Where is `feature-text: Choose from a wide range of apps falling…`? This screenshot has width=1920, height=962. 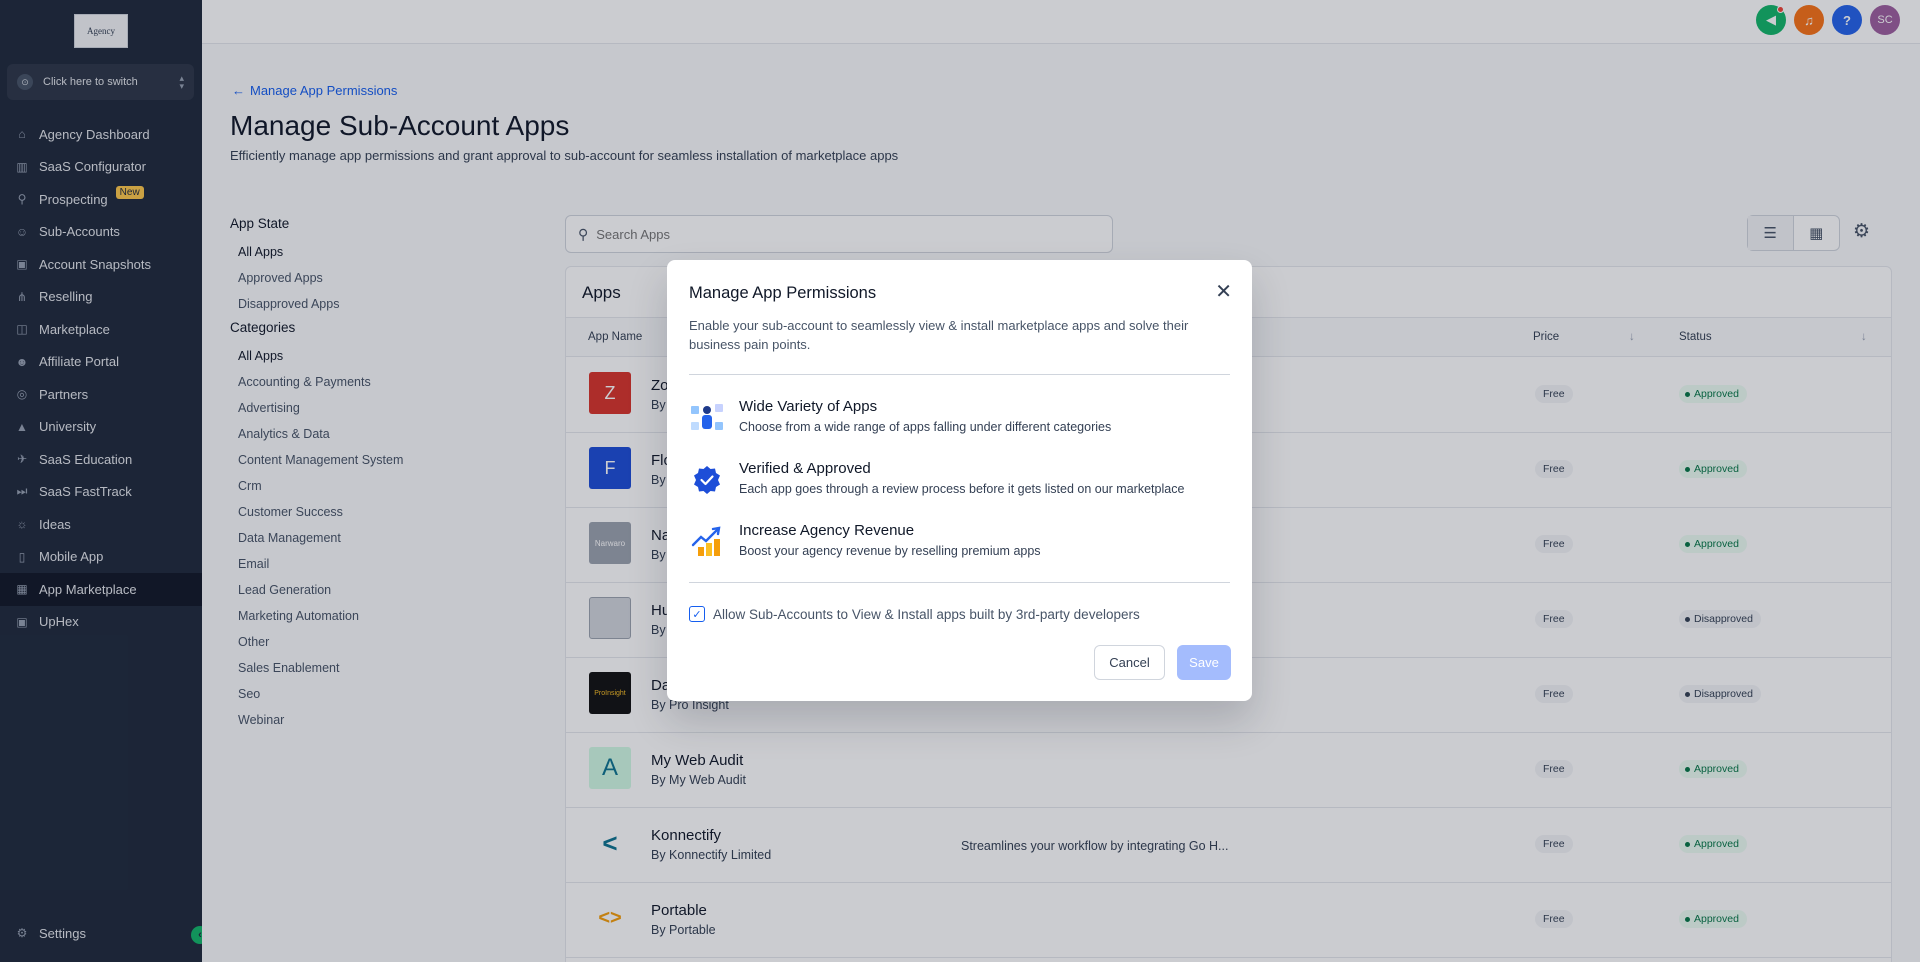 feature-text: Choose from a wide range of apps falling… is located at coordinates (925, 427).